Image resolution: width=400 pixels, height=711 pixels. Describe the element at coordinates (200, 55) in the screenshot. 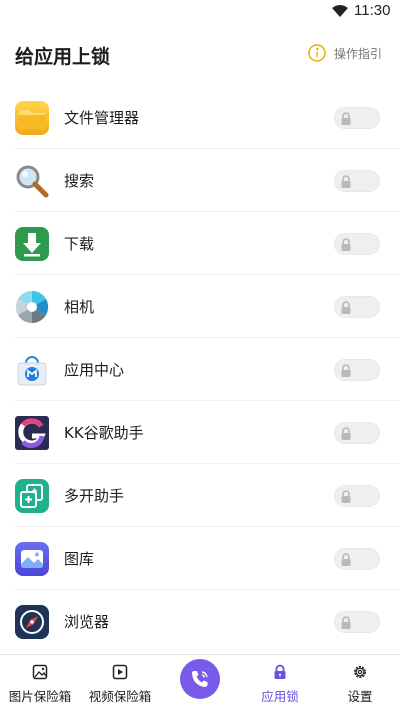

I see `page-header: 给应用上锁 操作指引` at that location.